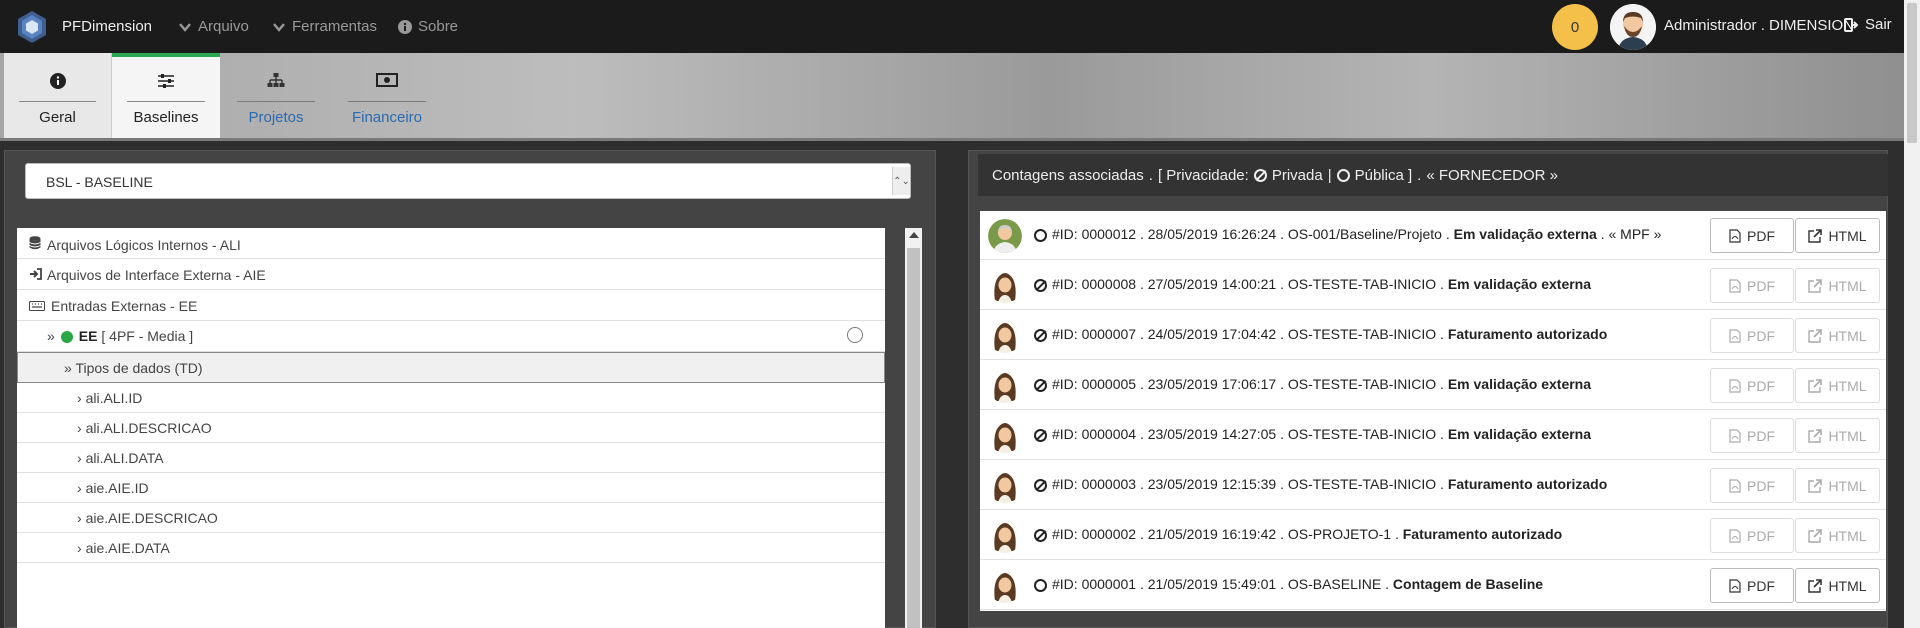 This screenshot has height=628, width=1920. I want to click on select-radio, so click(855, 335).